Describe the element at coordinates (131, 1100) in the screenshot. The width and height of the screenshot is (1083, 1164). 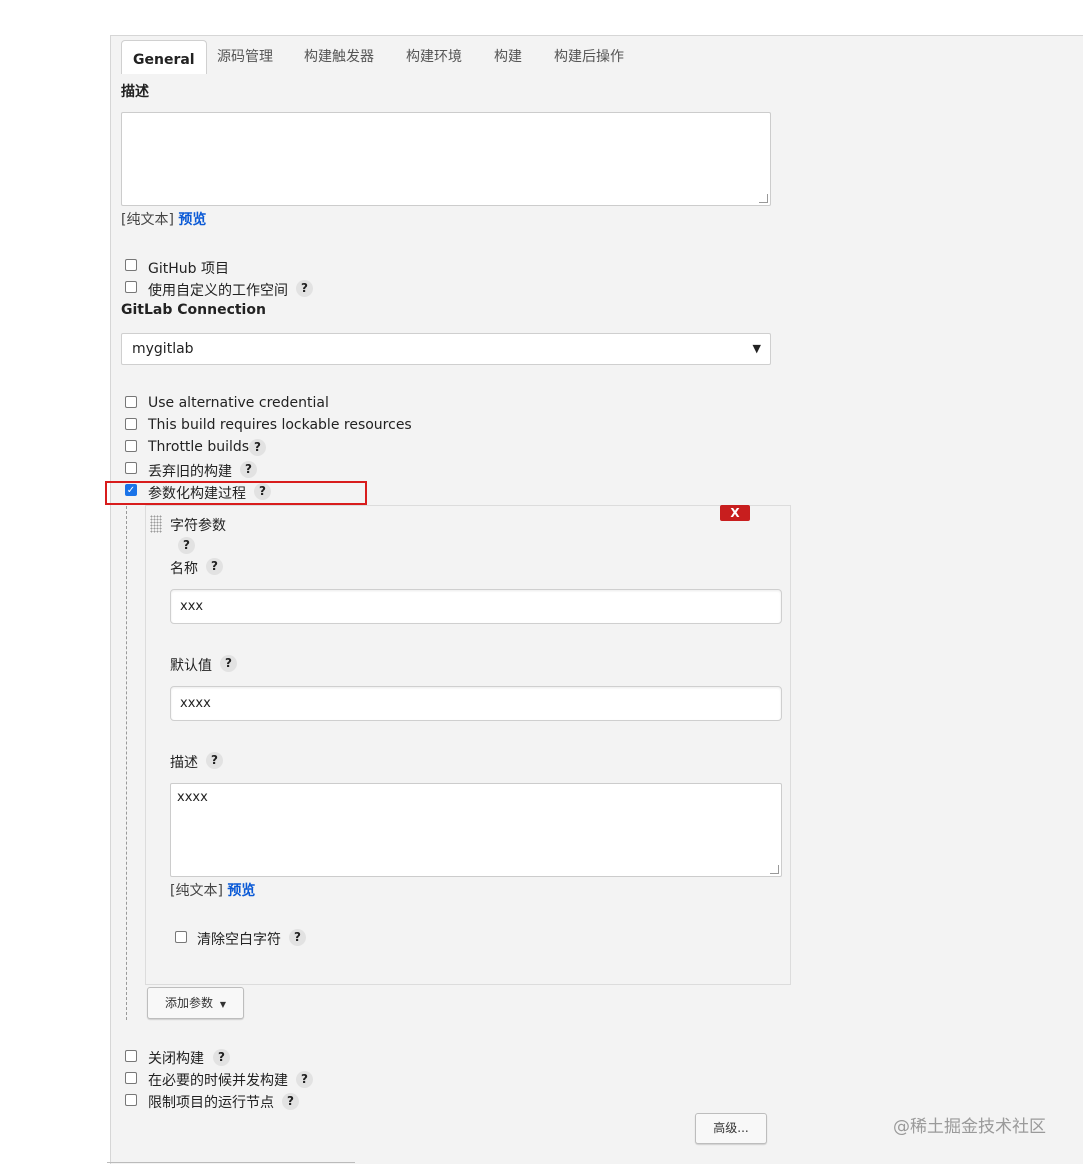
I see `restrict-node-checkbox` at that location.